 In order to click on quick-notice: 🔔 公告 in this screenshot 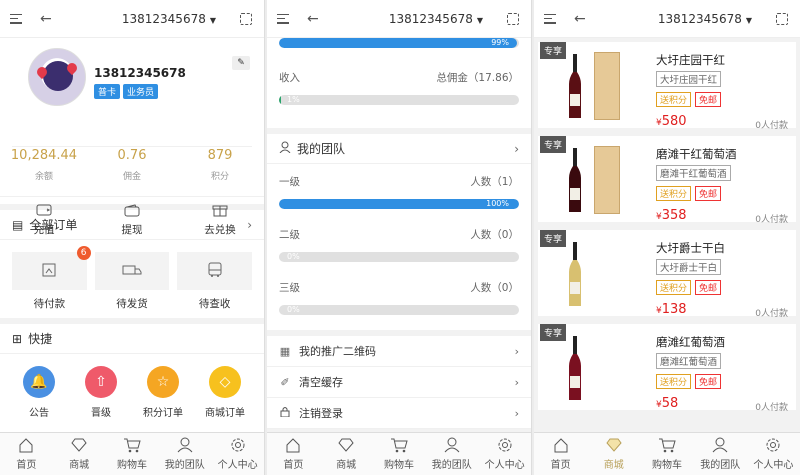, I will do `click(39, 392)`.